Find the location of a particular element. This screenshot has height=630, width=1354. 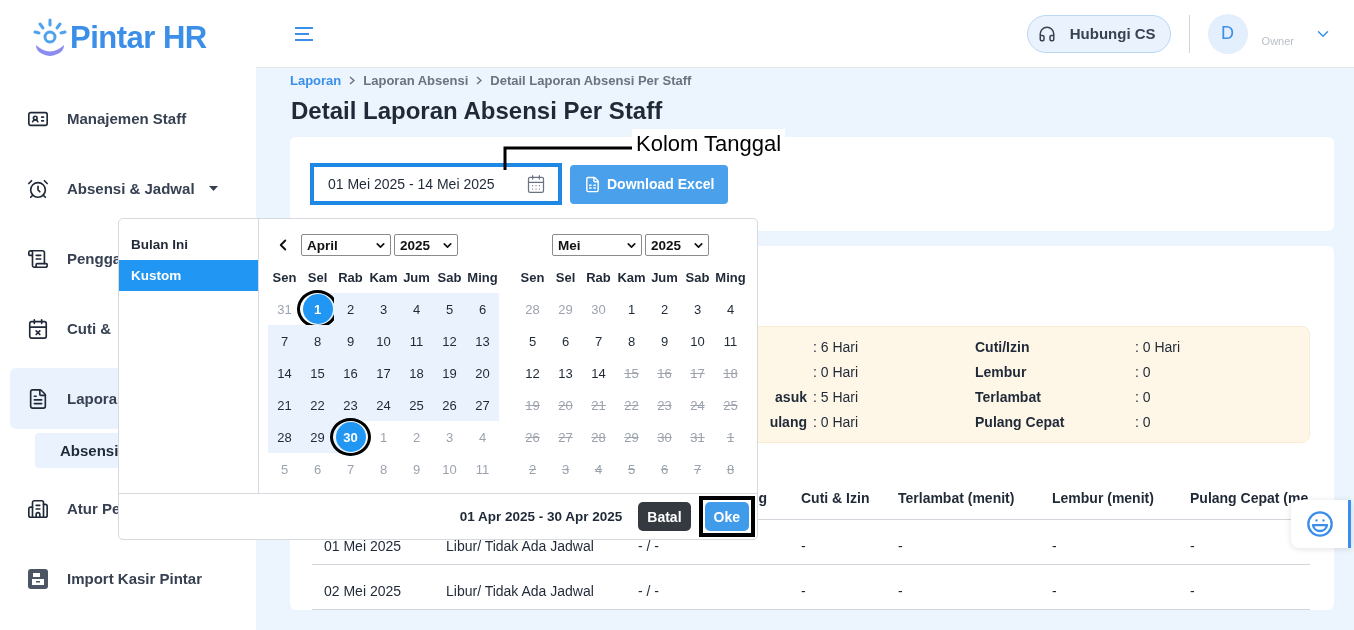

calendar-day: 3 is located at coordinates (565, 469).